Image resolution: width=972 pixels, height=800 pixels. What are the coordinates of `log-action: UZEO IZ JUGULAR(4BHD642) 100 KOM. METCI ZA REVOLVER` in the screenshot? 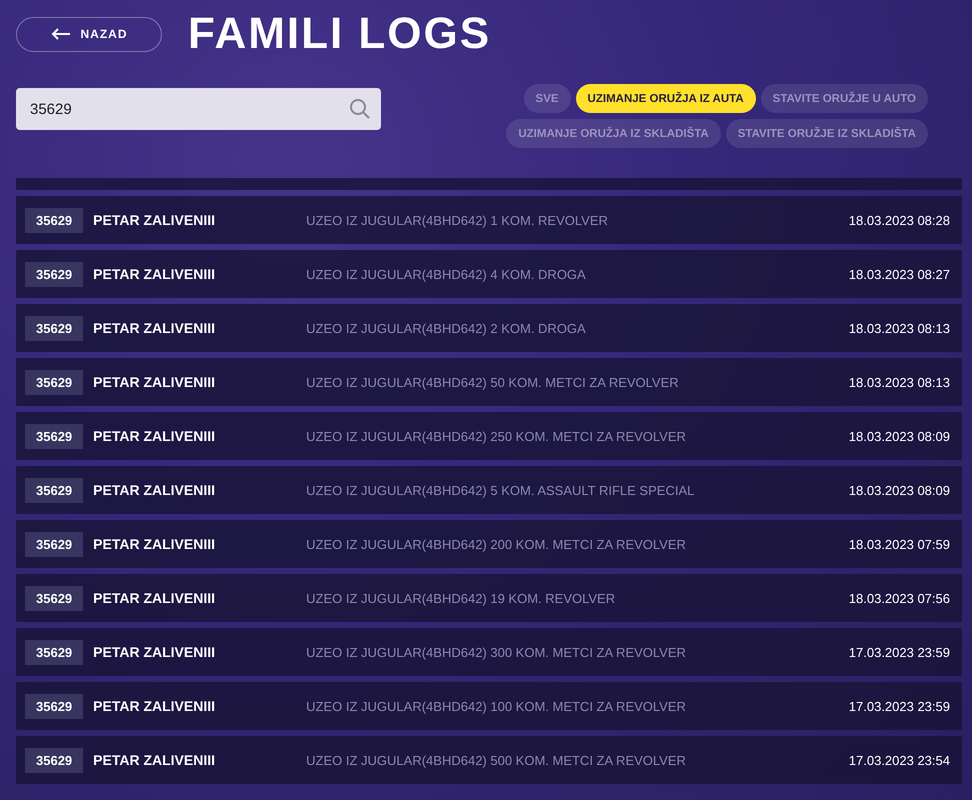 It's located at (496, 706).